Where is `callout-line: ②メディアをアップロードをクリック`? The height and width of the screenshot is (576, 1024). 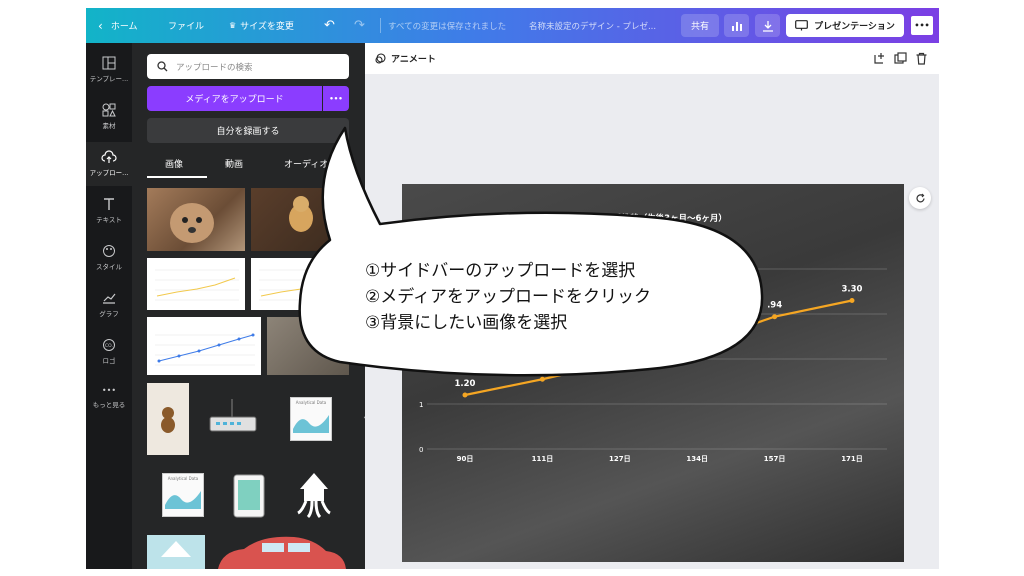 callout-line: ②メディアをアップロードをクリック is located at coordinates (508, 297).